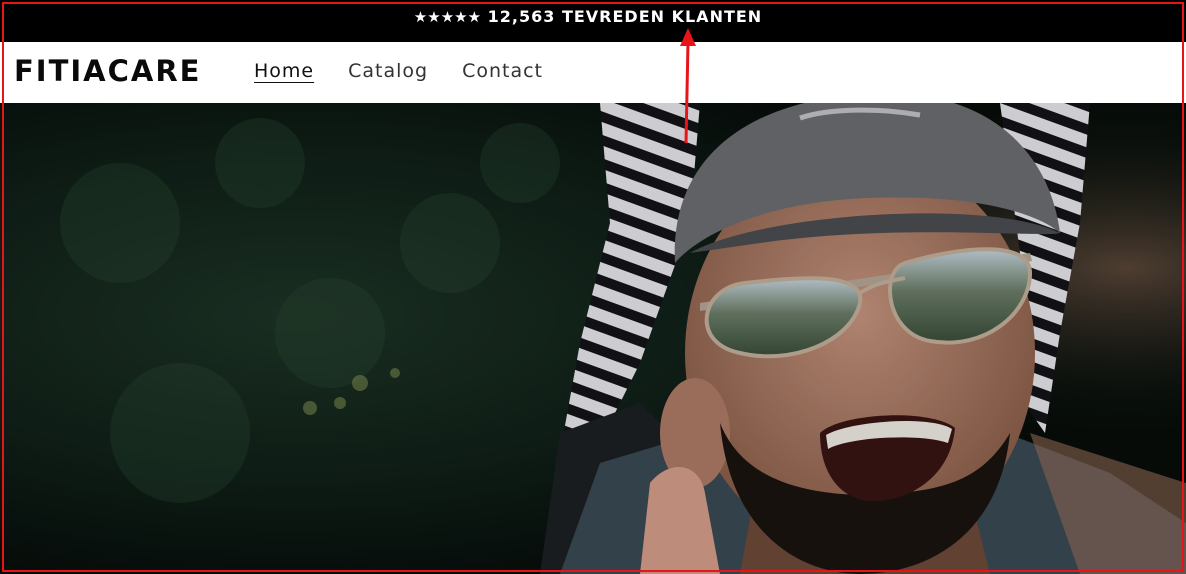 The height and width of the screenshot is (574, 1186). I want to click on rating-stars-icon: ★★★★★, so click(447, 16).